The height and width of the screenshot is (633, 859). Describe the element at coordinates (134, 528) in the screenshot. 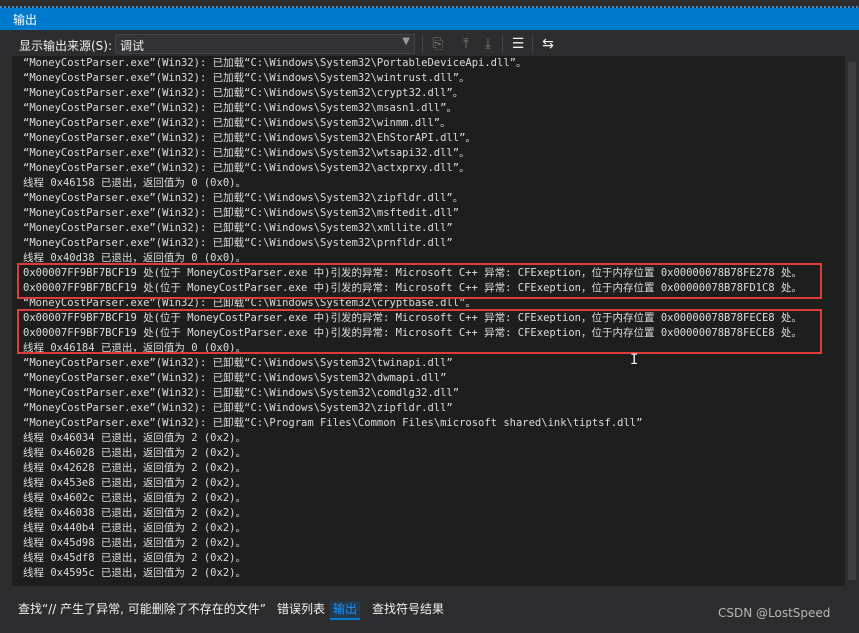

I see `output-line: 线程 0x440b4 已退出，返回值为 2 (0x2)。` at that location.